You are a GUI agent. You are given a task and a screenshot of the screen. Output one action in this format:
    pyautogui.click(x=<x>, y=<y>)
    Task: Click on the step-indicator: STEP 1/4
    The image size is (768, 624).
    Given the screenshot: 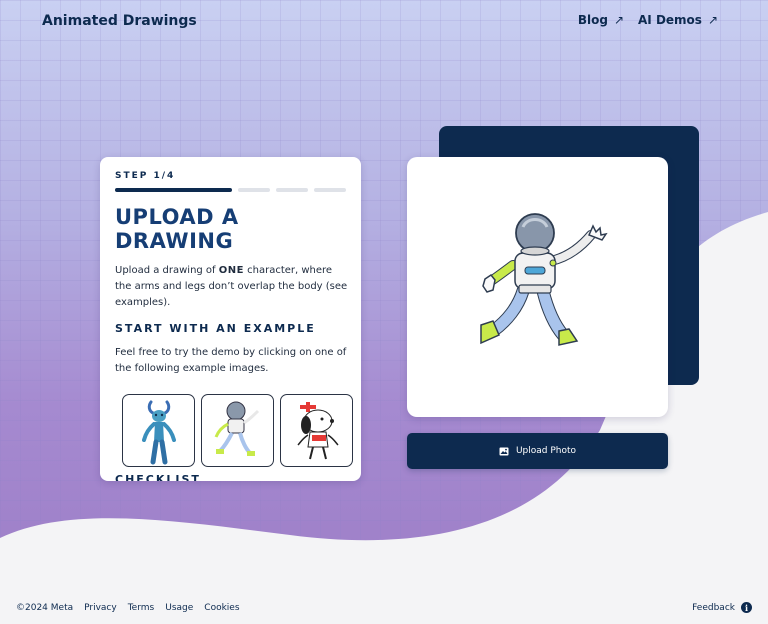 What is the action you would take?
    pyautogui.click(x=145, y=176)
    